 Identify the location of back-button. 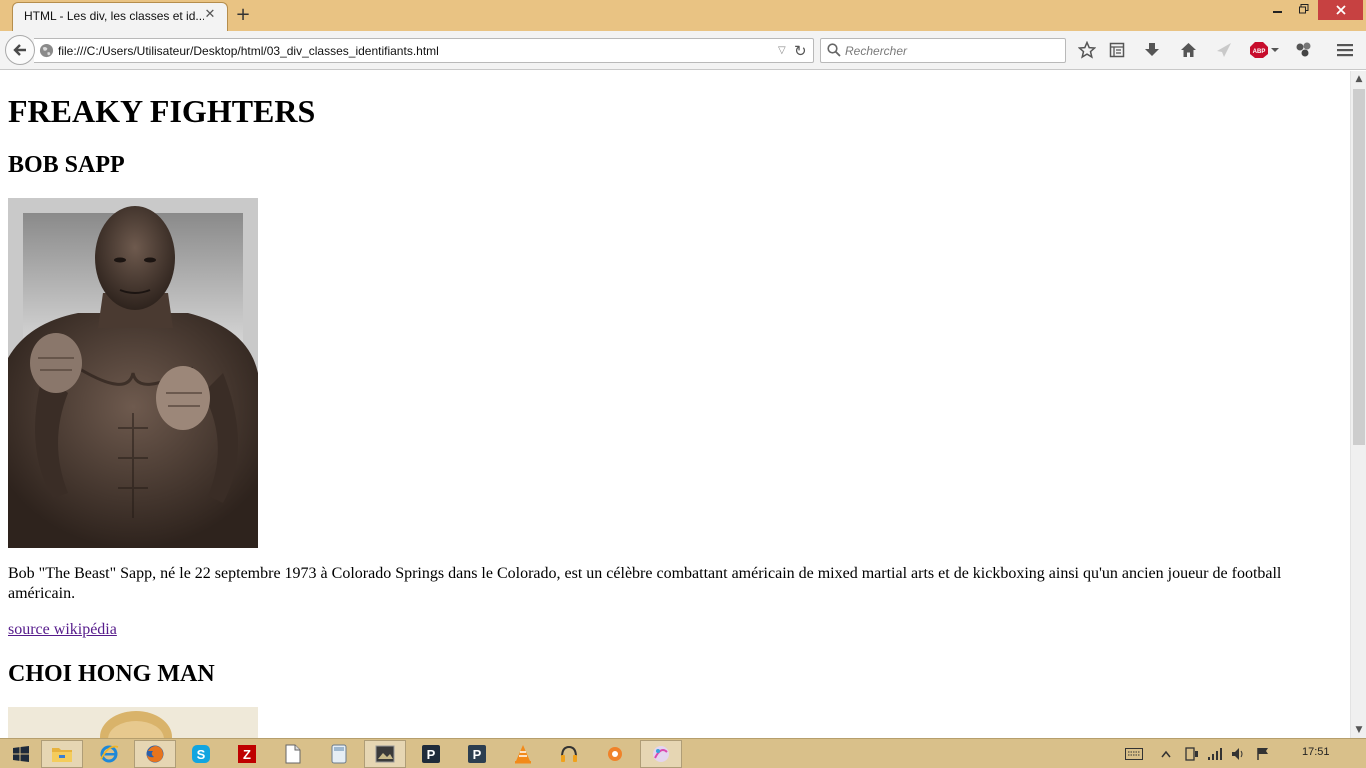
(20, 50).